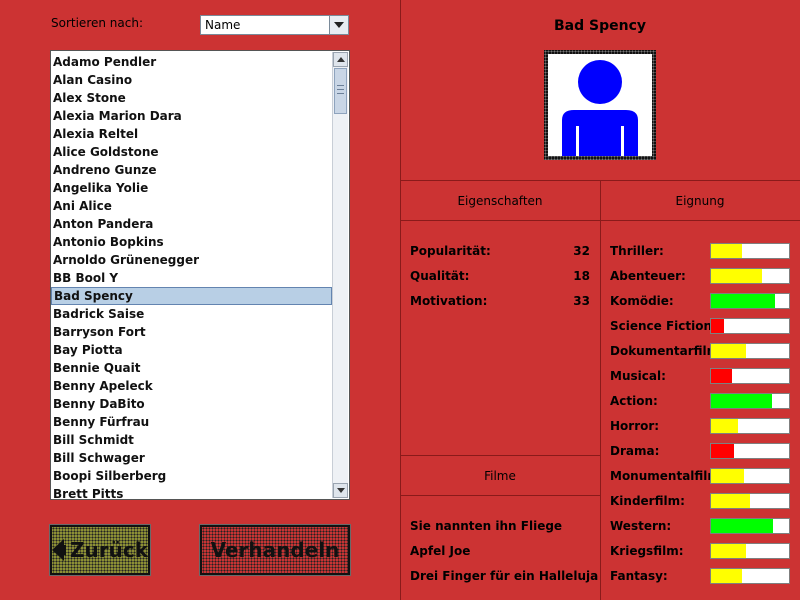  Describe the element at coordinates (191, 152) in the screenshot. I see `actor-list-item: Alice Goldstone` at that location.